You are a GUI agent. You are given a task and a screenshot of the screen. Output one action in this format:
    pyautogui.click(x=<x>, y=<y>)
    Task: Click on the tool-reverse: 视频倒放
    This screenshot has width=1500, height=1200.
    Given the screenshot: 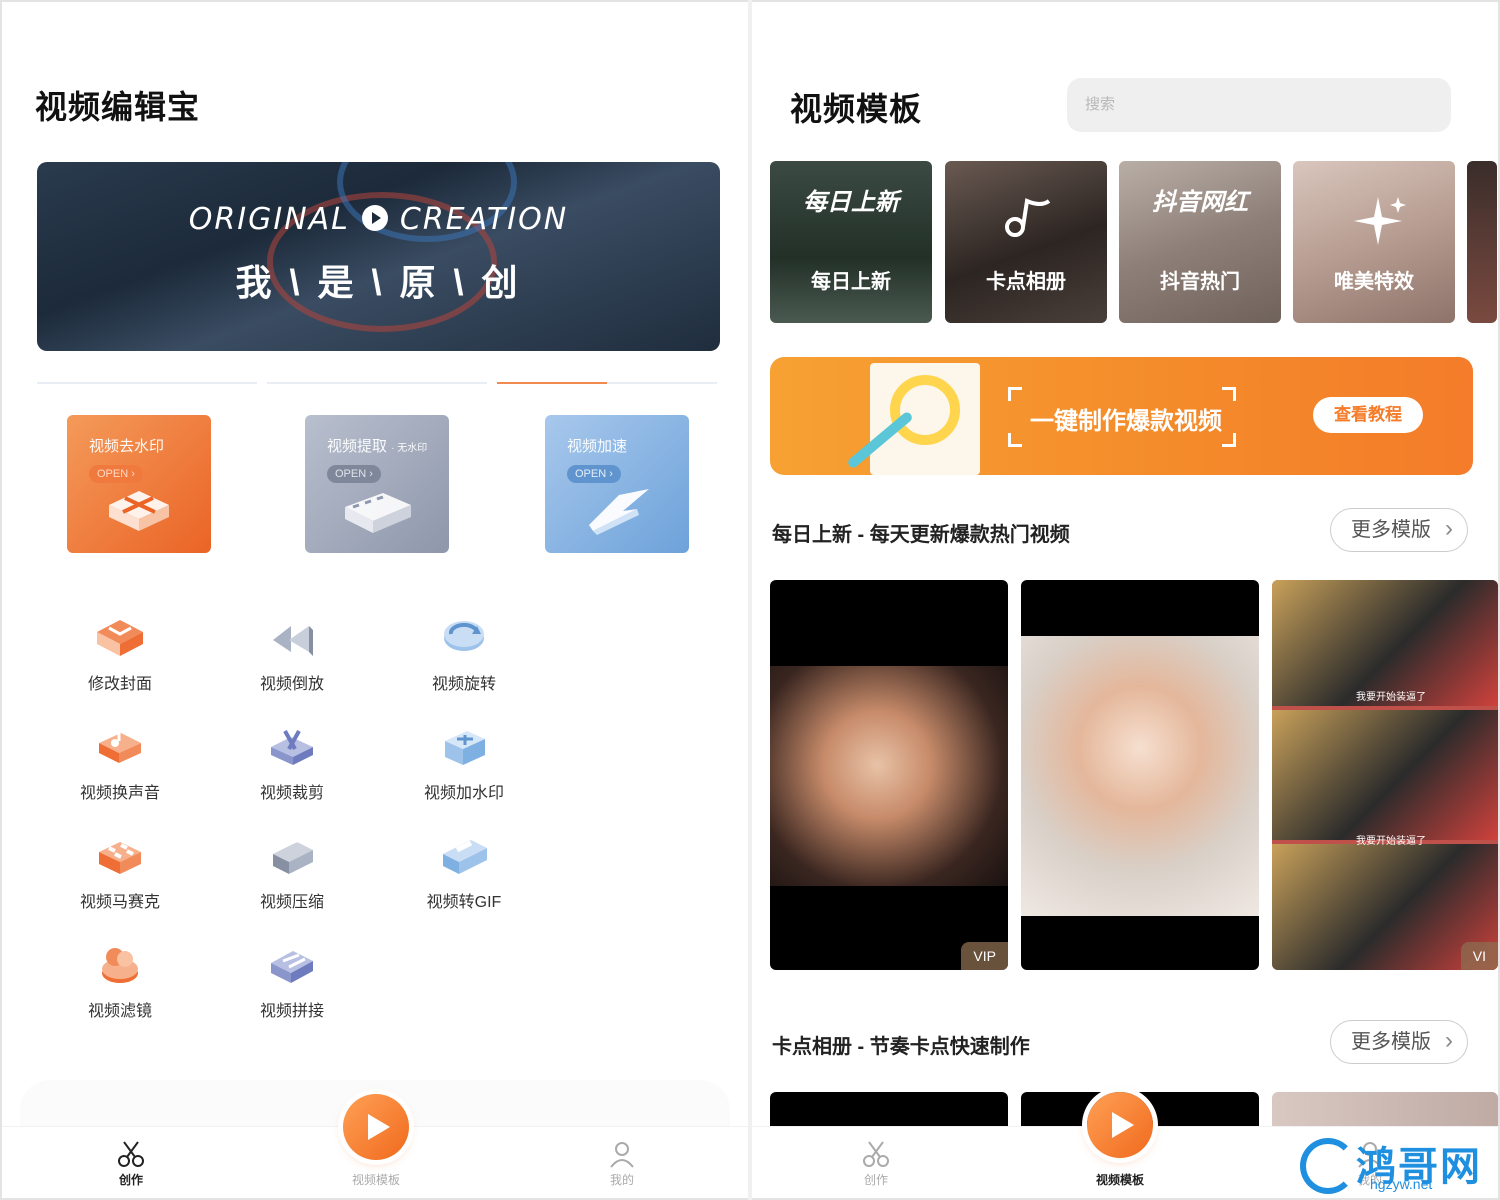 What is the action you would take?
    pyautogui.click(x=292, y=654)
    